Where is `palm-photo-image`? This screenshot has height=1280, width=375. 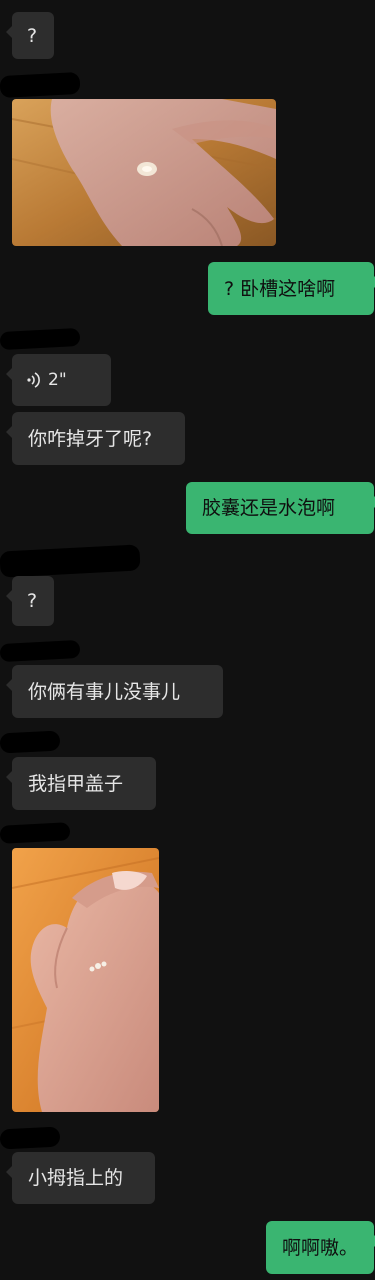 palm-photo-image is located at coordinates (144, 172).